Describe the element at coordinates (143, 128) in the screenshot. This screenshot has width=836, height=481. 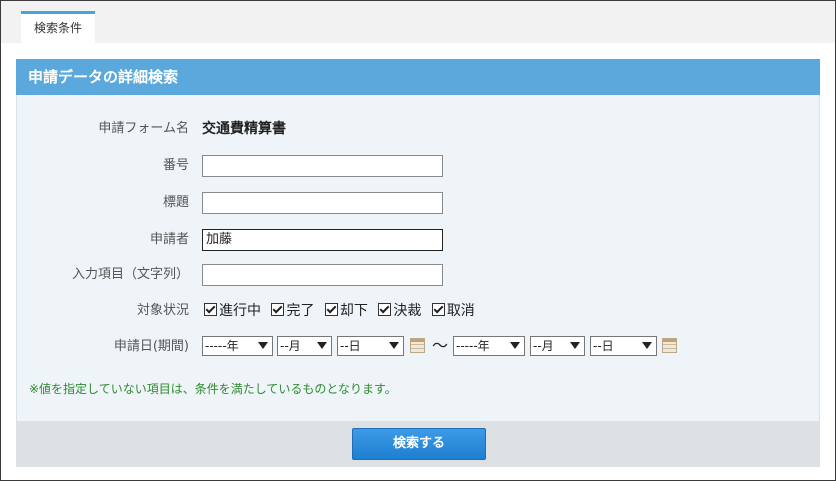
I see `form-name-label: 申請フォーム名` at that location.